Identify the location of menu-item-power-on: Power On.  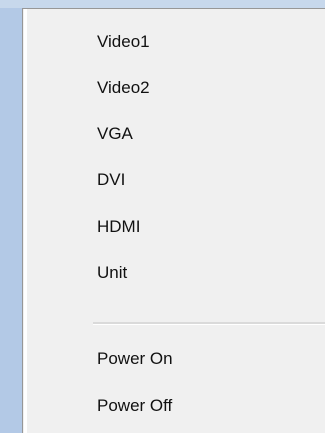
(135, 359).